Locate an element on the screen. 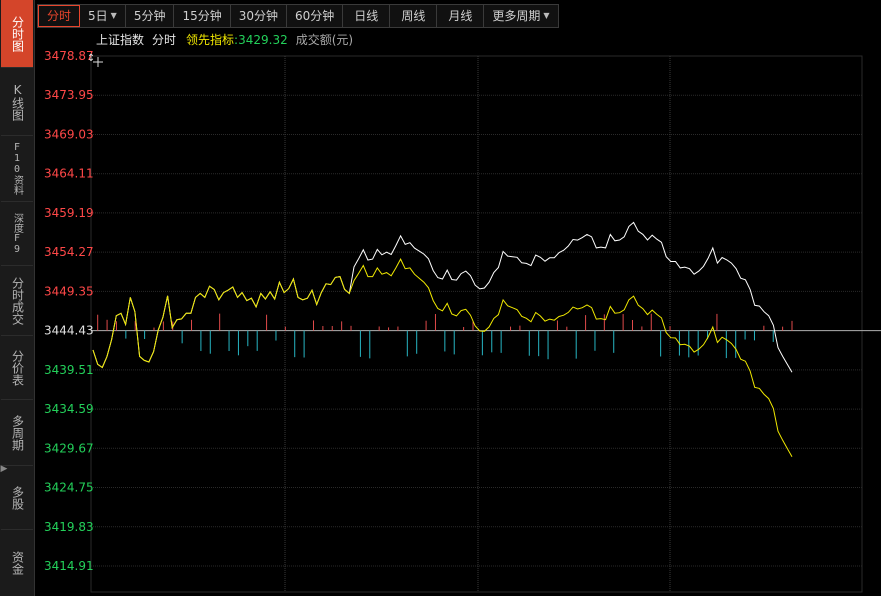 This screenshot has height=596, width=881. y-tick-label: 3434.59 is located at coordinates (69, 409).